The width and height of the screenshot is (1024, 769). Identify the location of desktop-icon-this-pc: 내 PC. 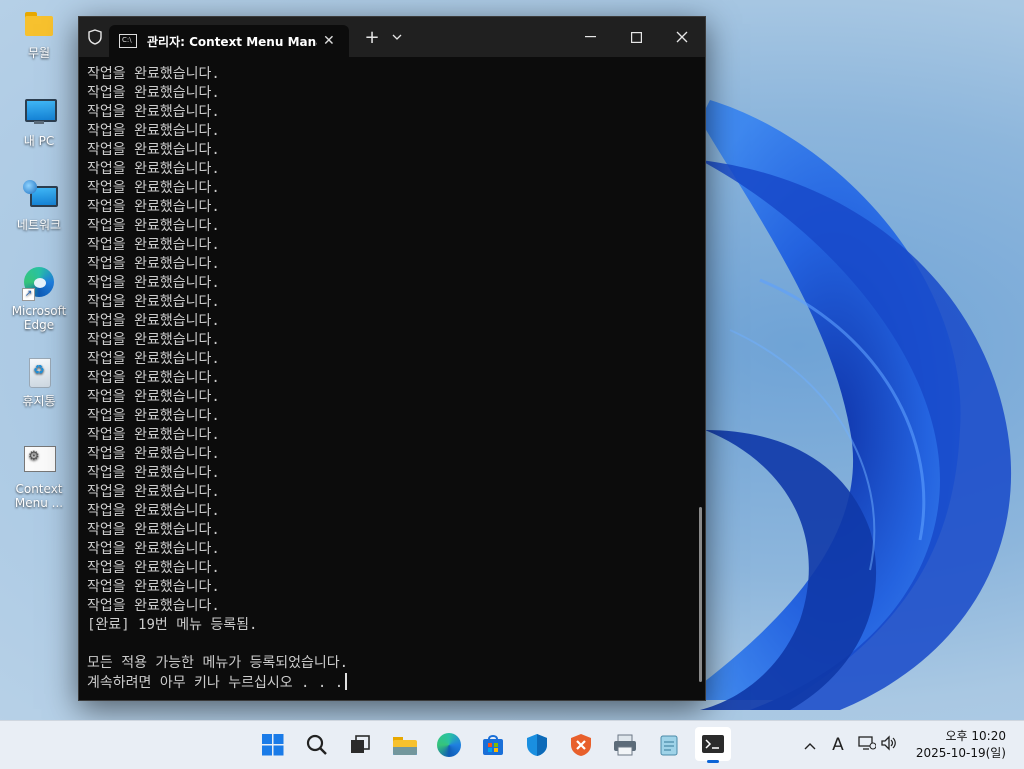
(39, 122).